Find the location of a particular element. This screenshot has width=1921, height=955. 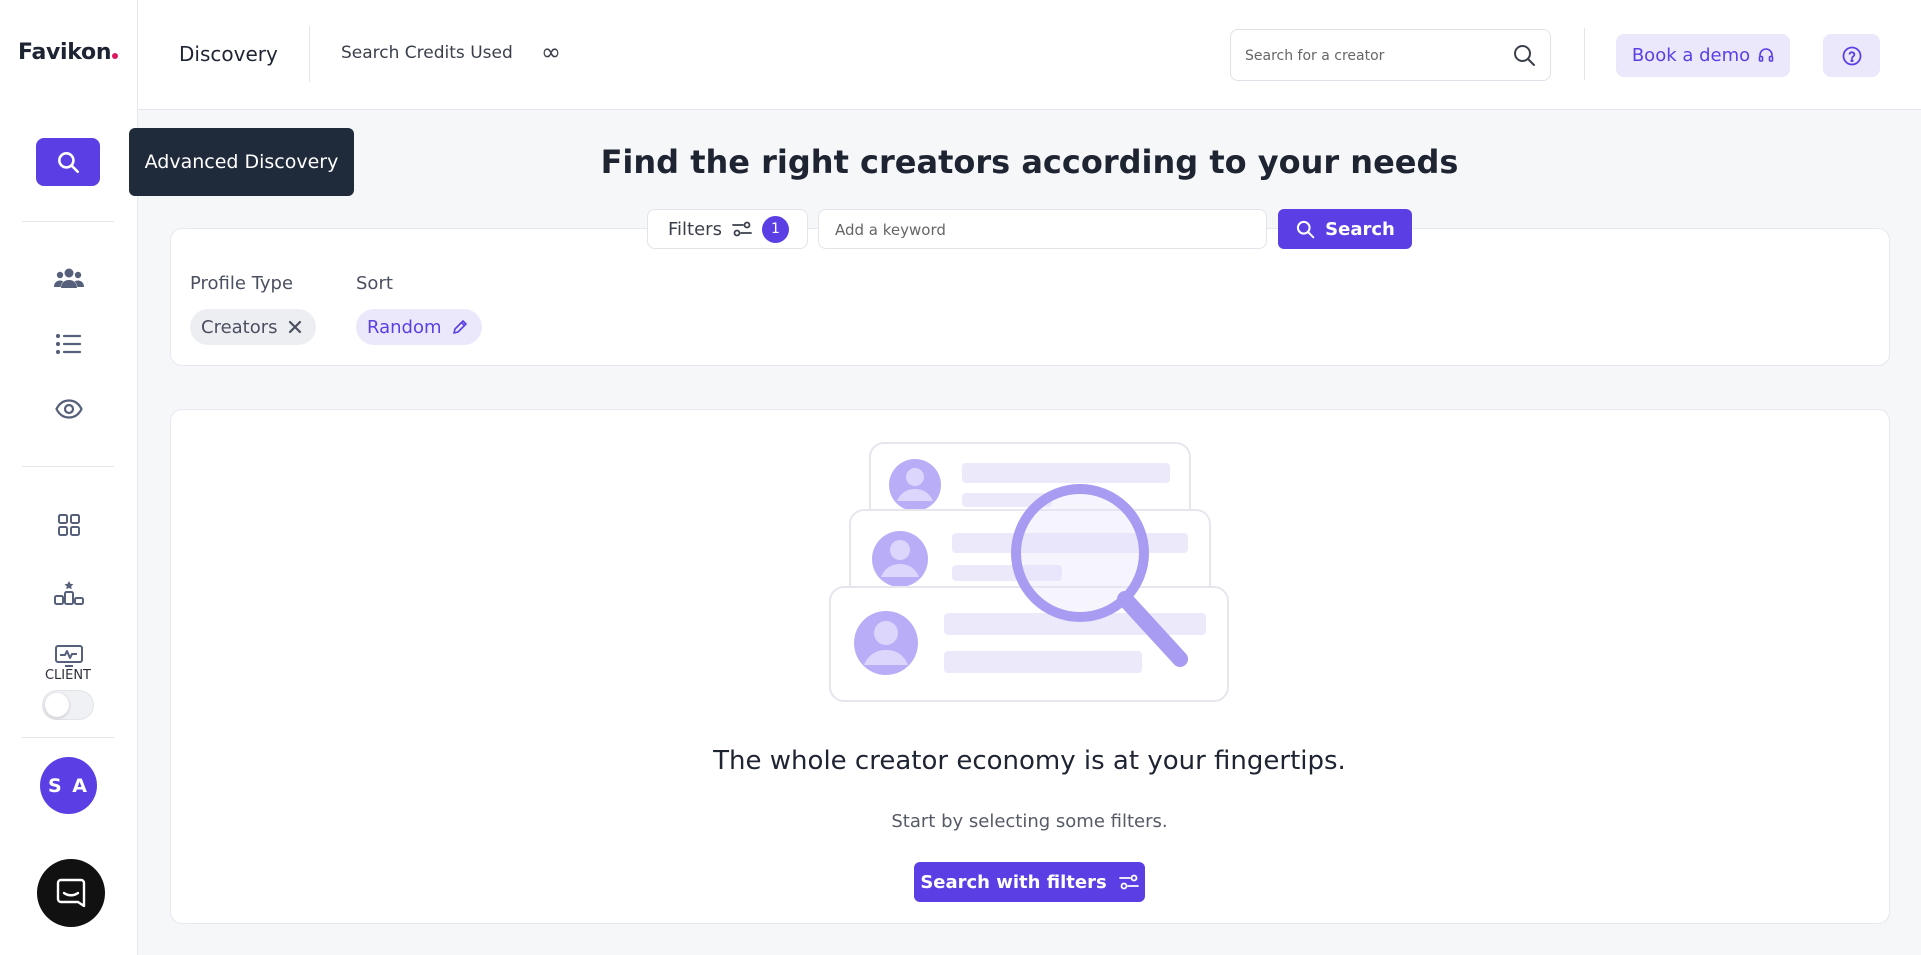

sidebar-item-dashboard is located at coordinates (69, 525).